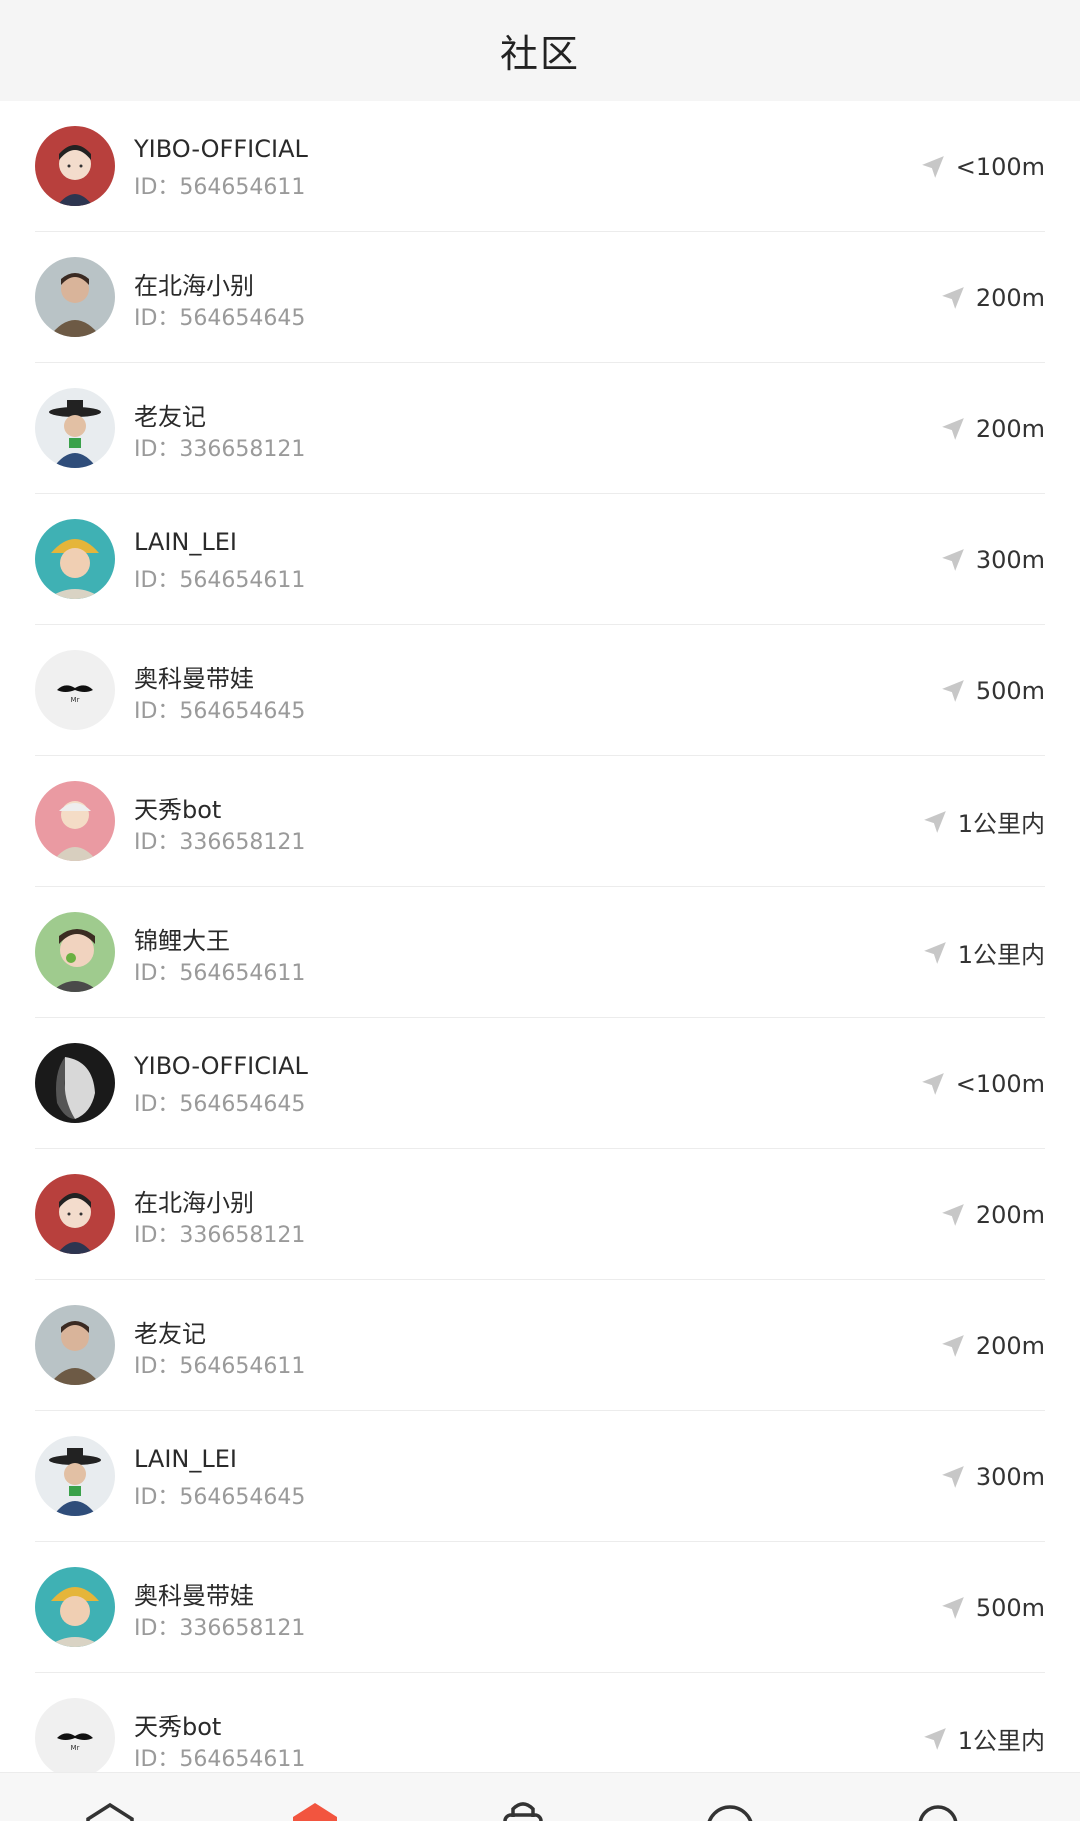 The height and width of the screenshot is (1821, 1080). What do you see at coordinates (938, 1808) in the screenshot?
I see `profile-icon` at bounding box center [938, 1808].